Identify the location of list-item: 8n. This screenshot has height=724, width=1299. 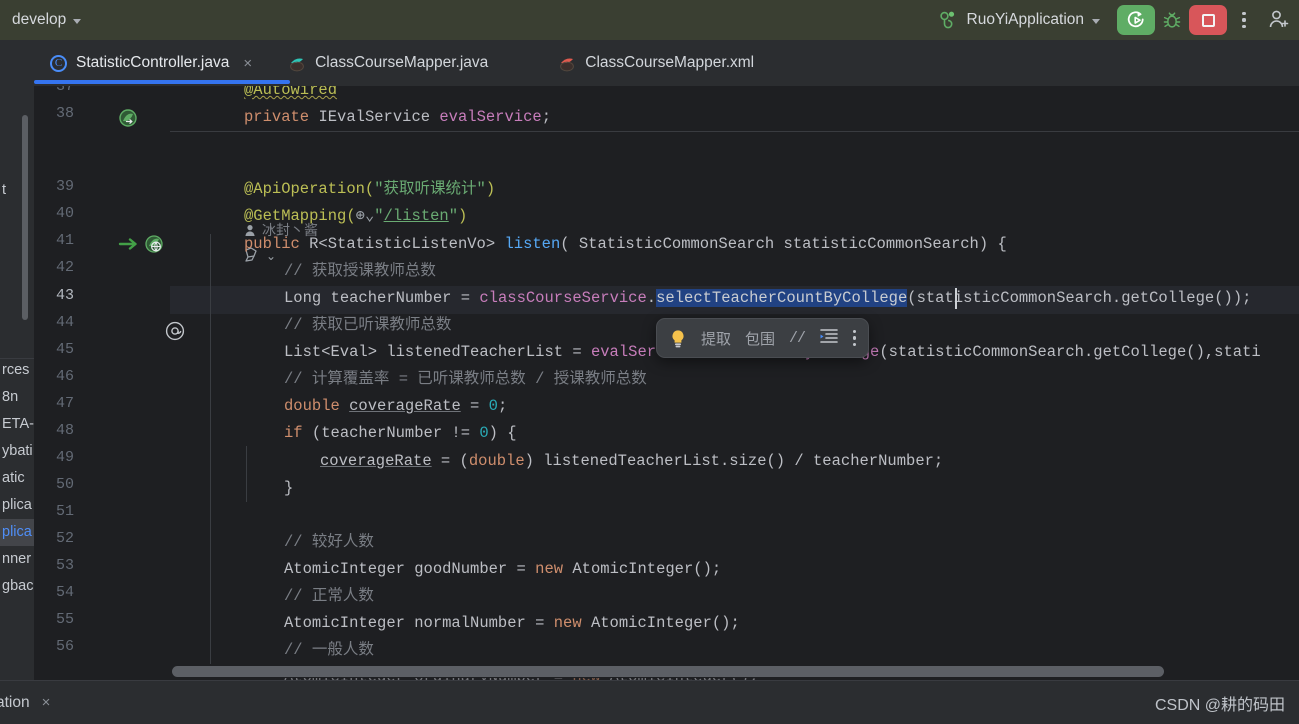
(17, 397).